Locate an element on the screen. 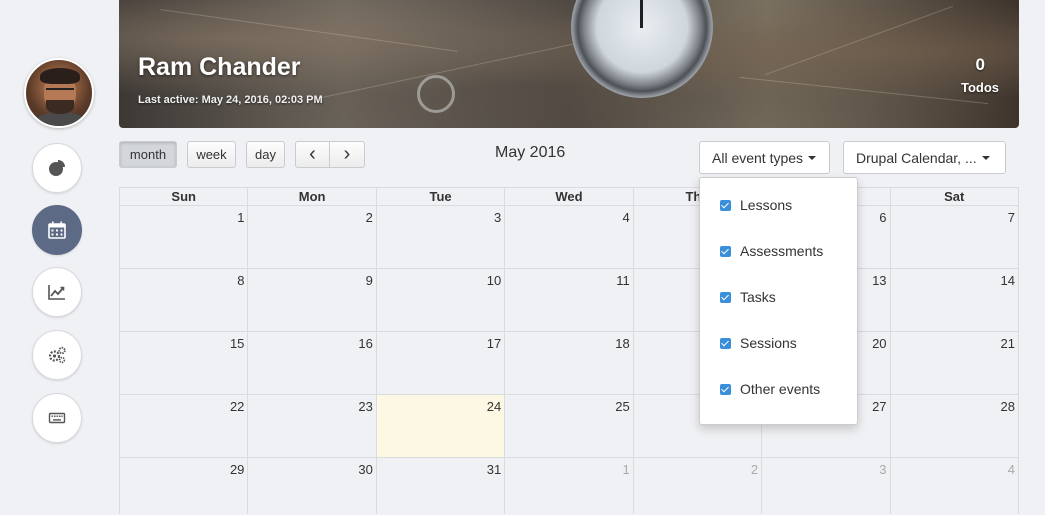 The height and width of the screenshot is (515, 1045). day-number: 4 is located at coordinates (626, 217).